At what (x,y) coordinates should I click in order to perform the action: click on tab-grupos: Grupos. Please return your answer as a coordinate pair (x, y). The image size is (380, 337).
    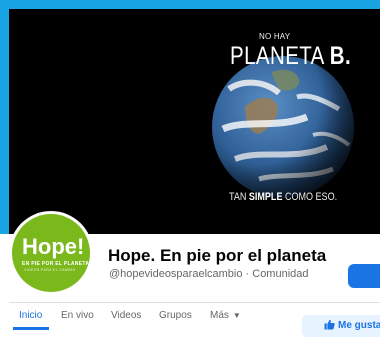
    Looking at the image, I should click on (175, 315).